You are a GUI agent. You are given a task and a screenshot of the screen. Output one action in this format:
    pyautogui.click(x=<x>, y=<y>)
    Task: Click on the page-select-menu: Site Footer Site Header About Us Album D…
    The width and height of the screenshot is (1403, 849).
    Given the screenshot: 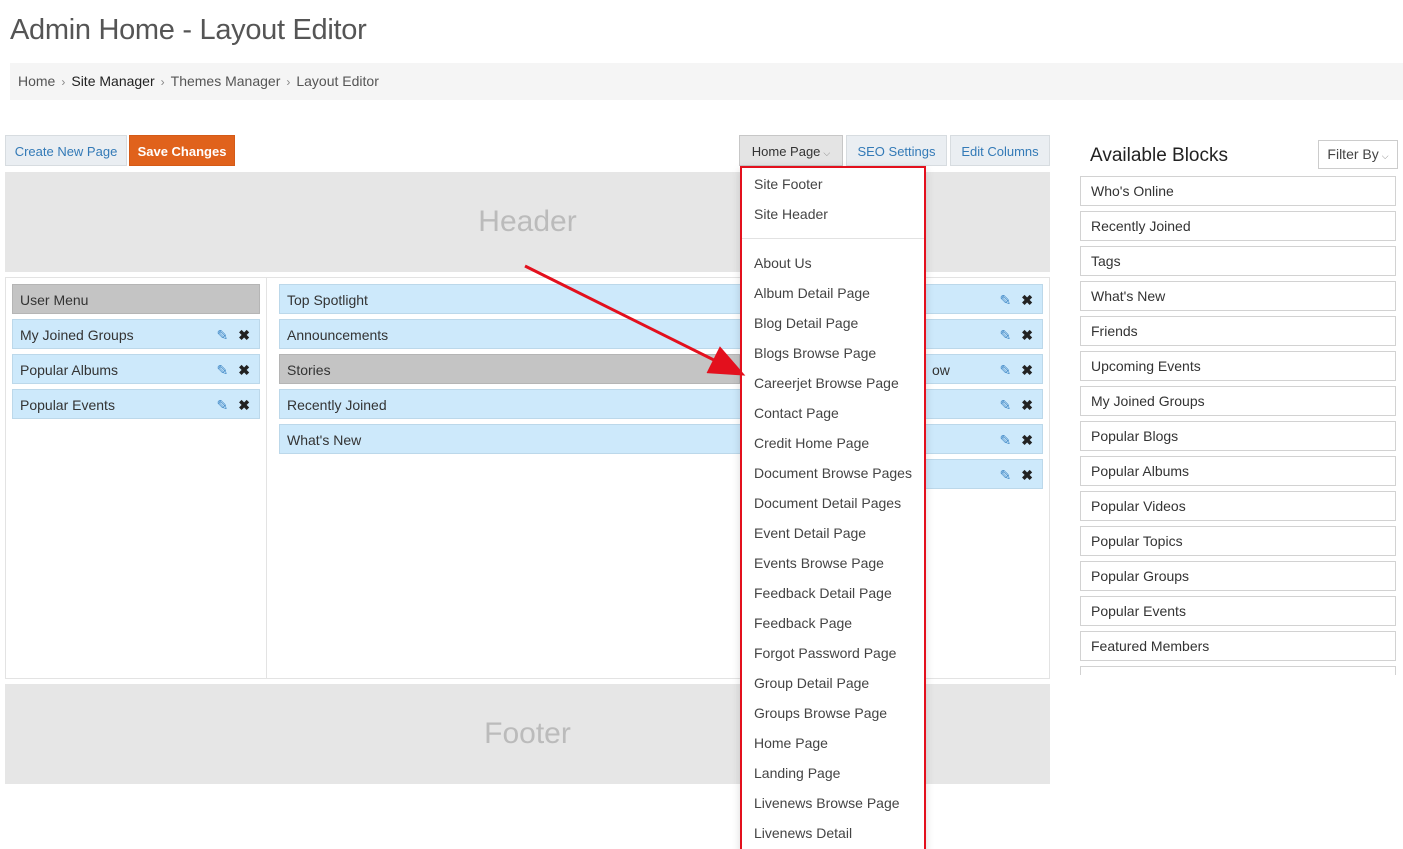 What is the action you would take?
    pyautogui.click(x=833, y=507)
    